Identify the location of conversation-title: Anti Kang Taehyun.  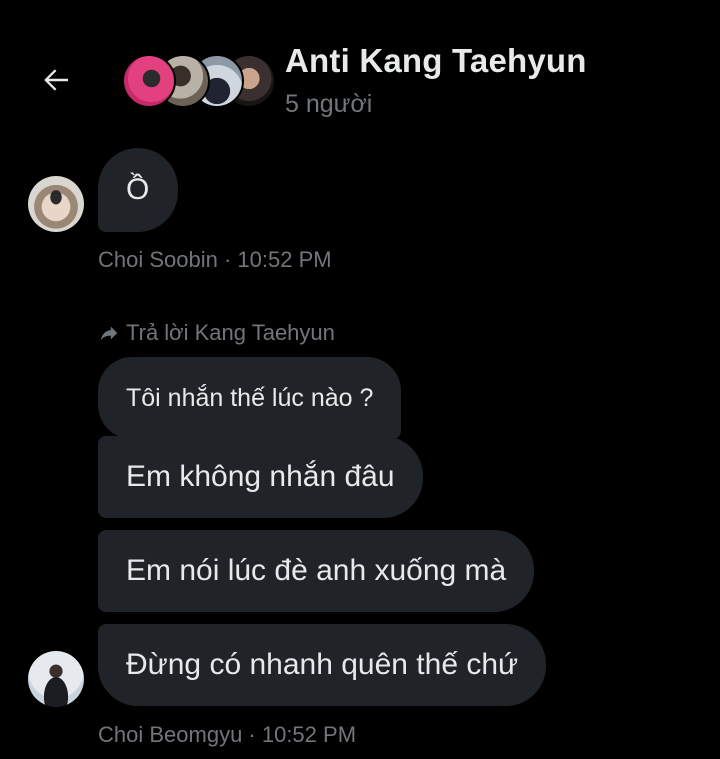
(436, 61).